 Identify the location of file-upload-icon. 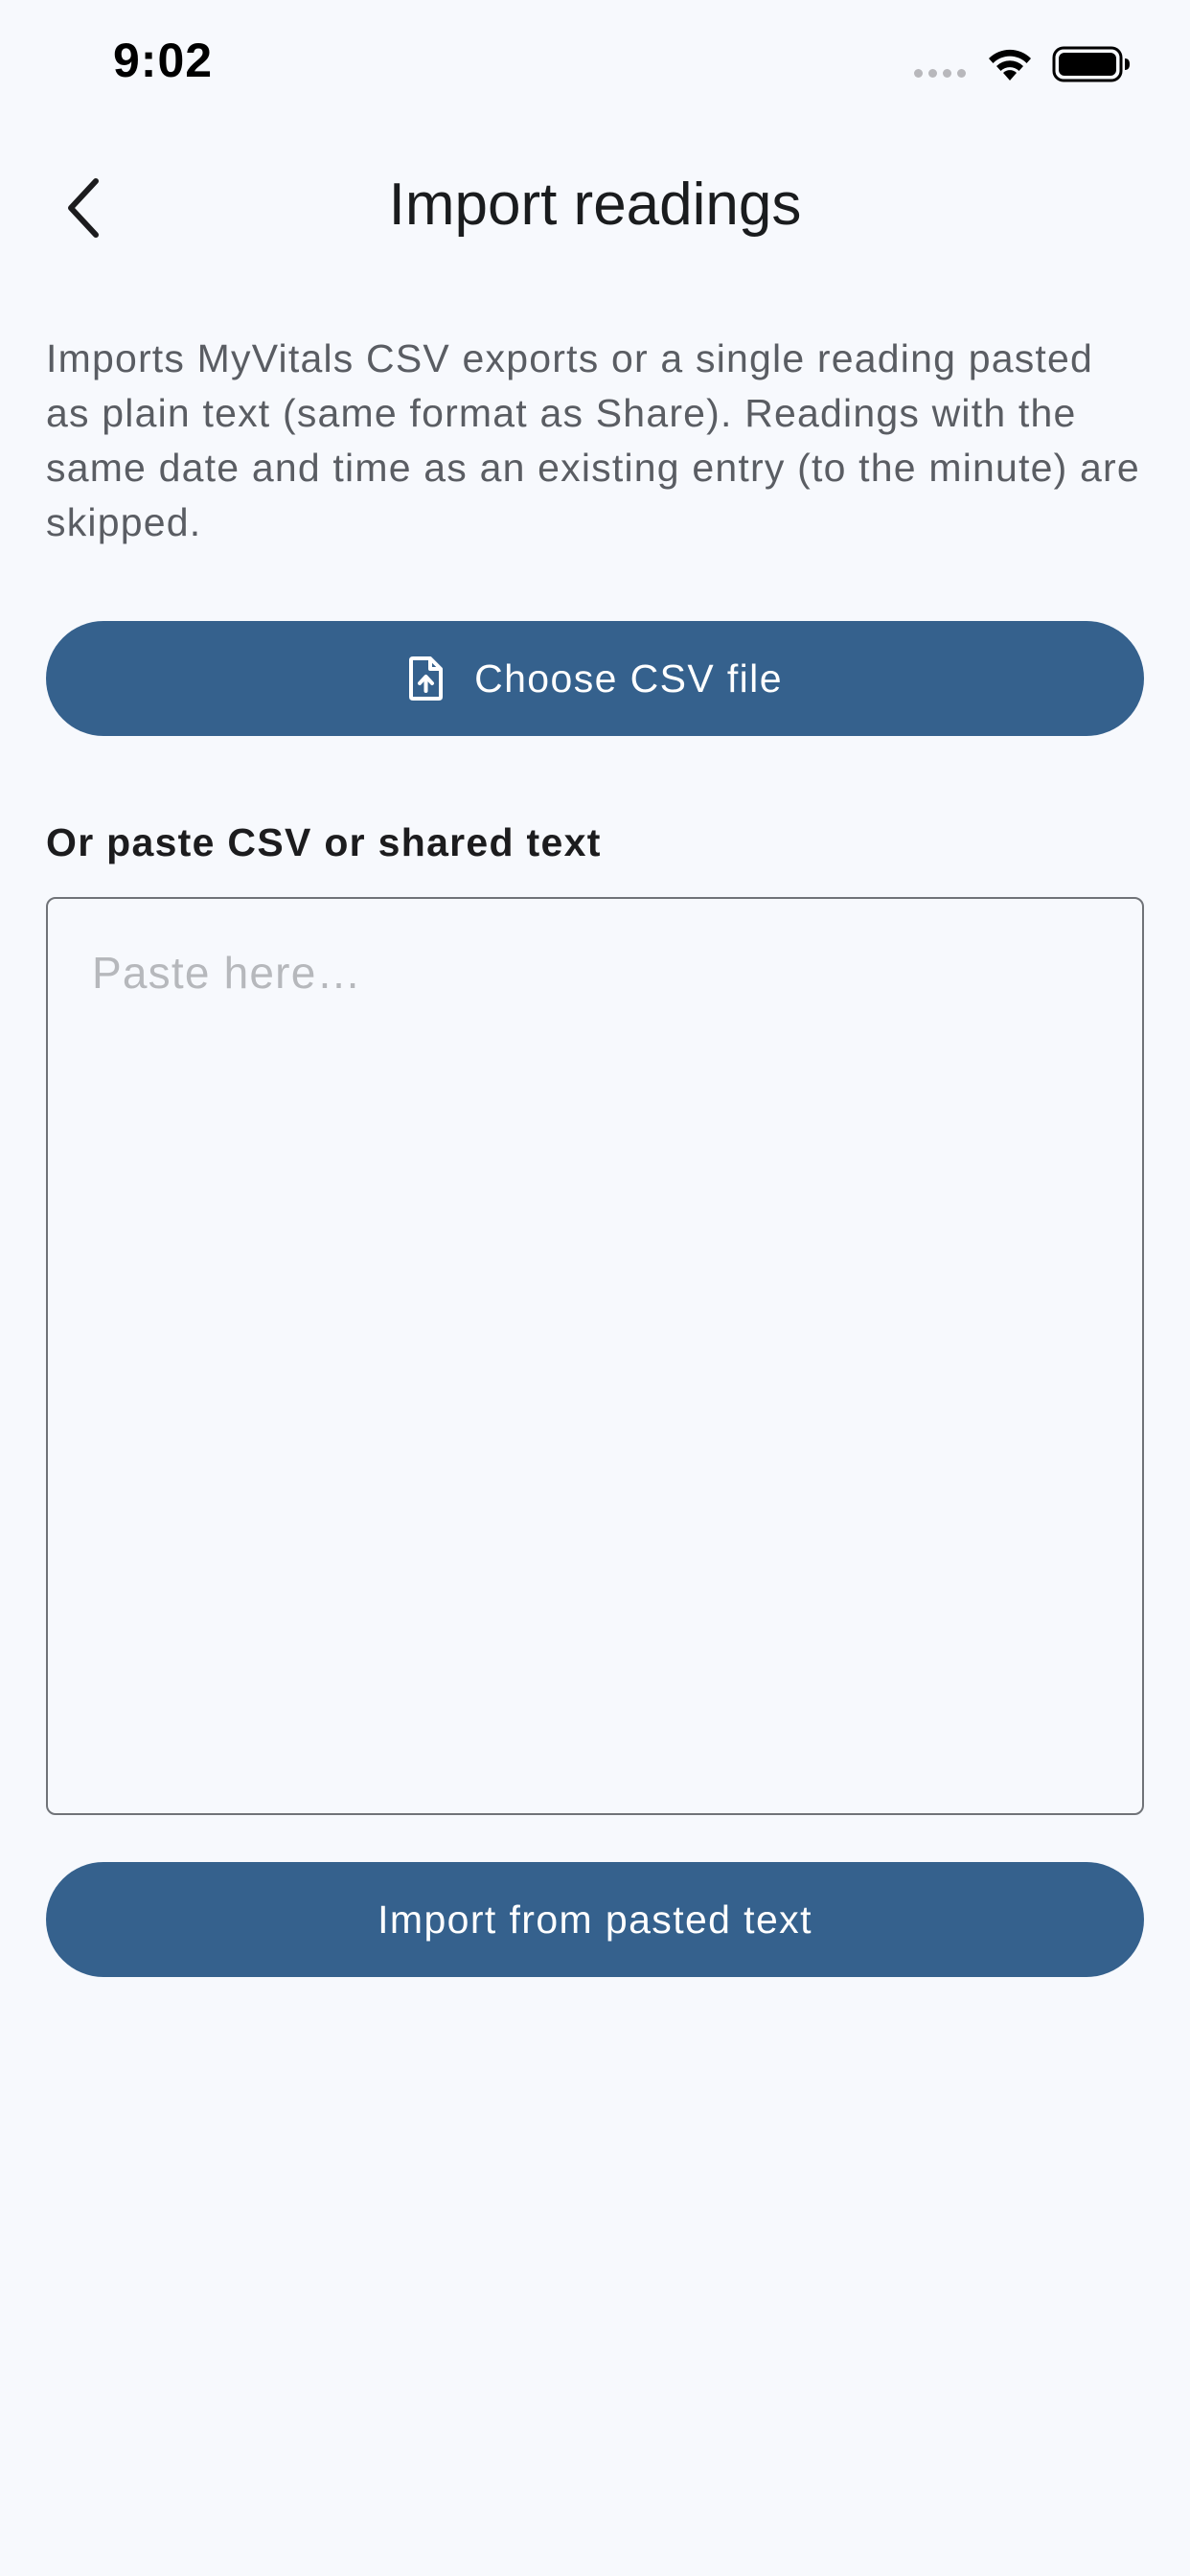
(426, 678).